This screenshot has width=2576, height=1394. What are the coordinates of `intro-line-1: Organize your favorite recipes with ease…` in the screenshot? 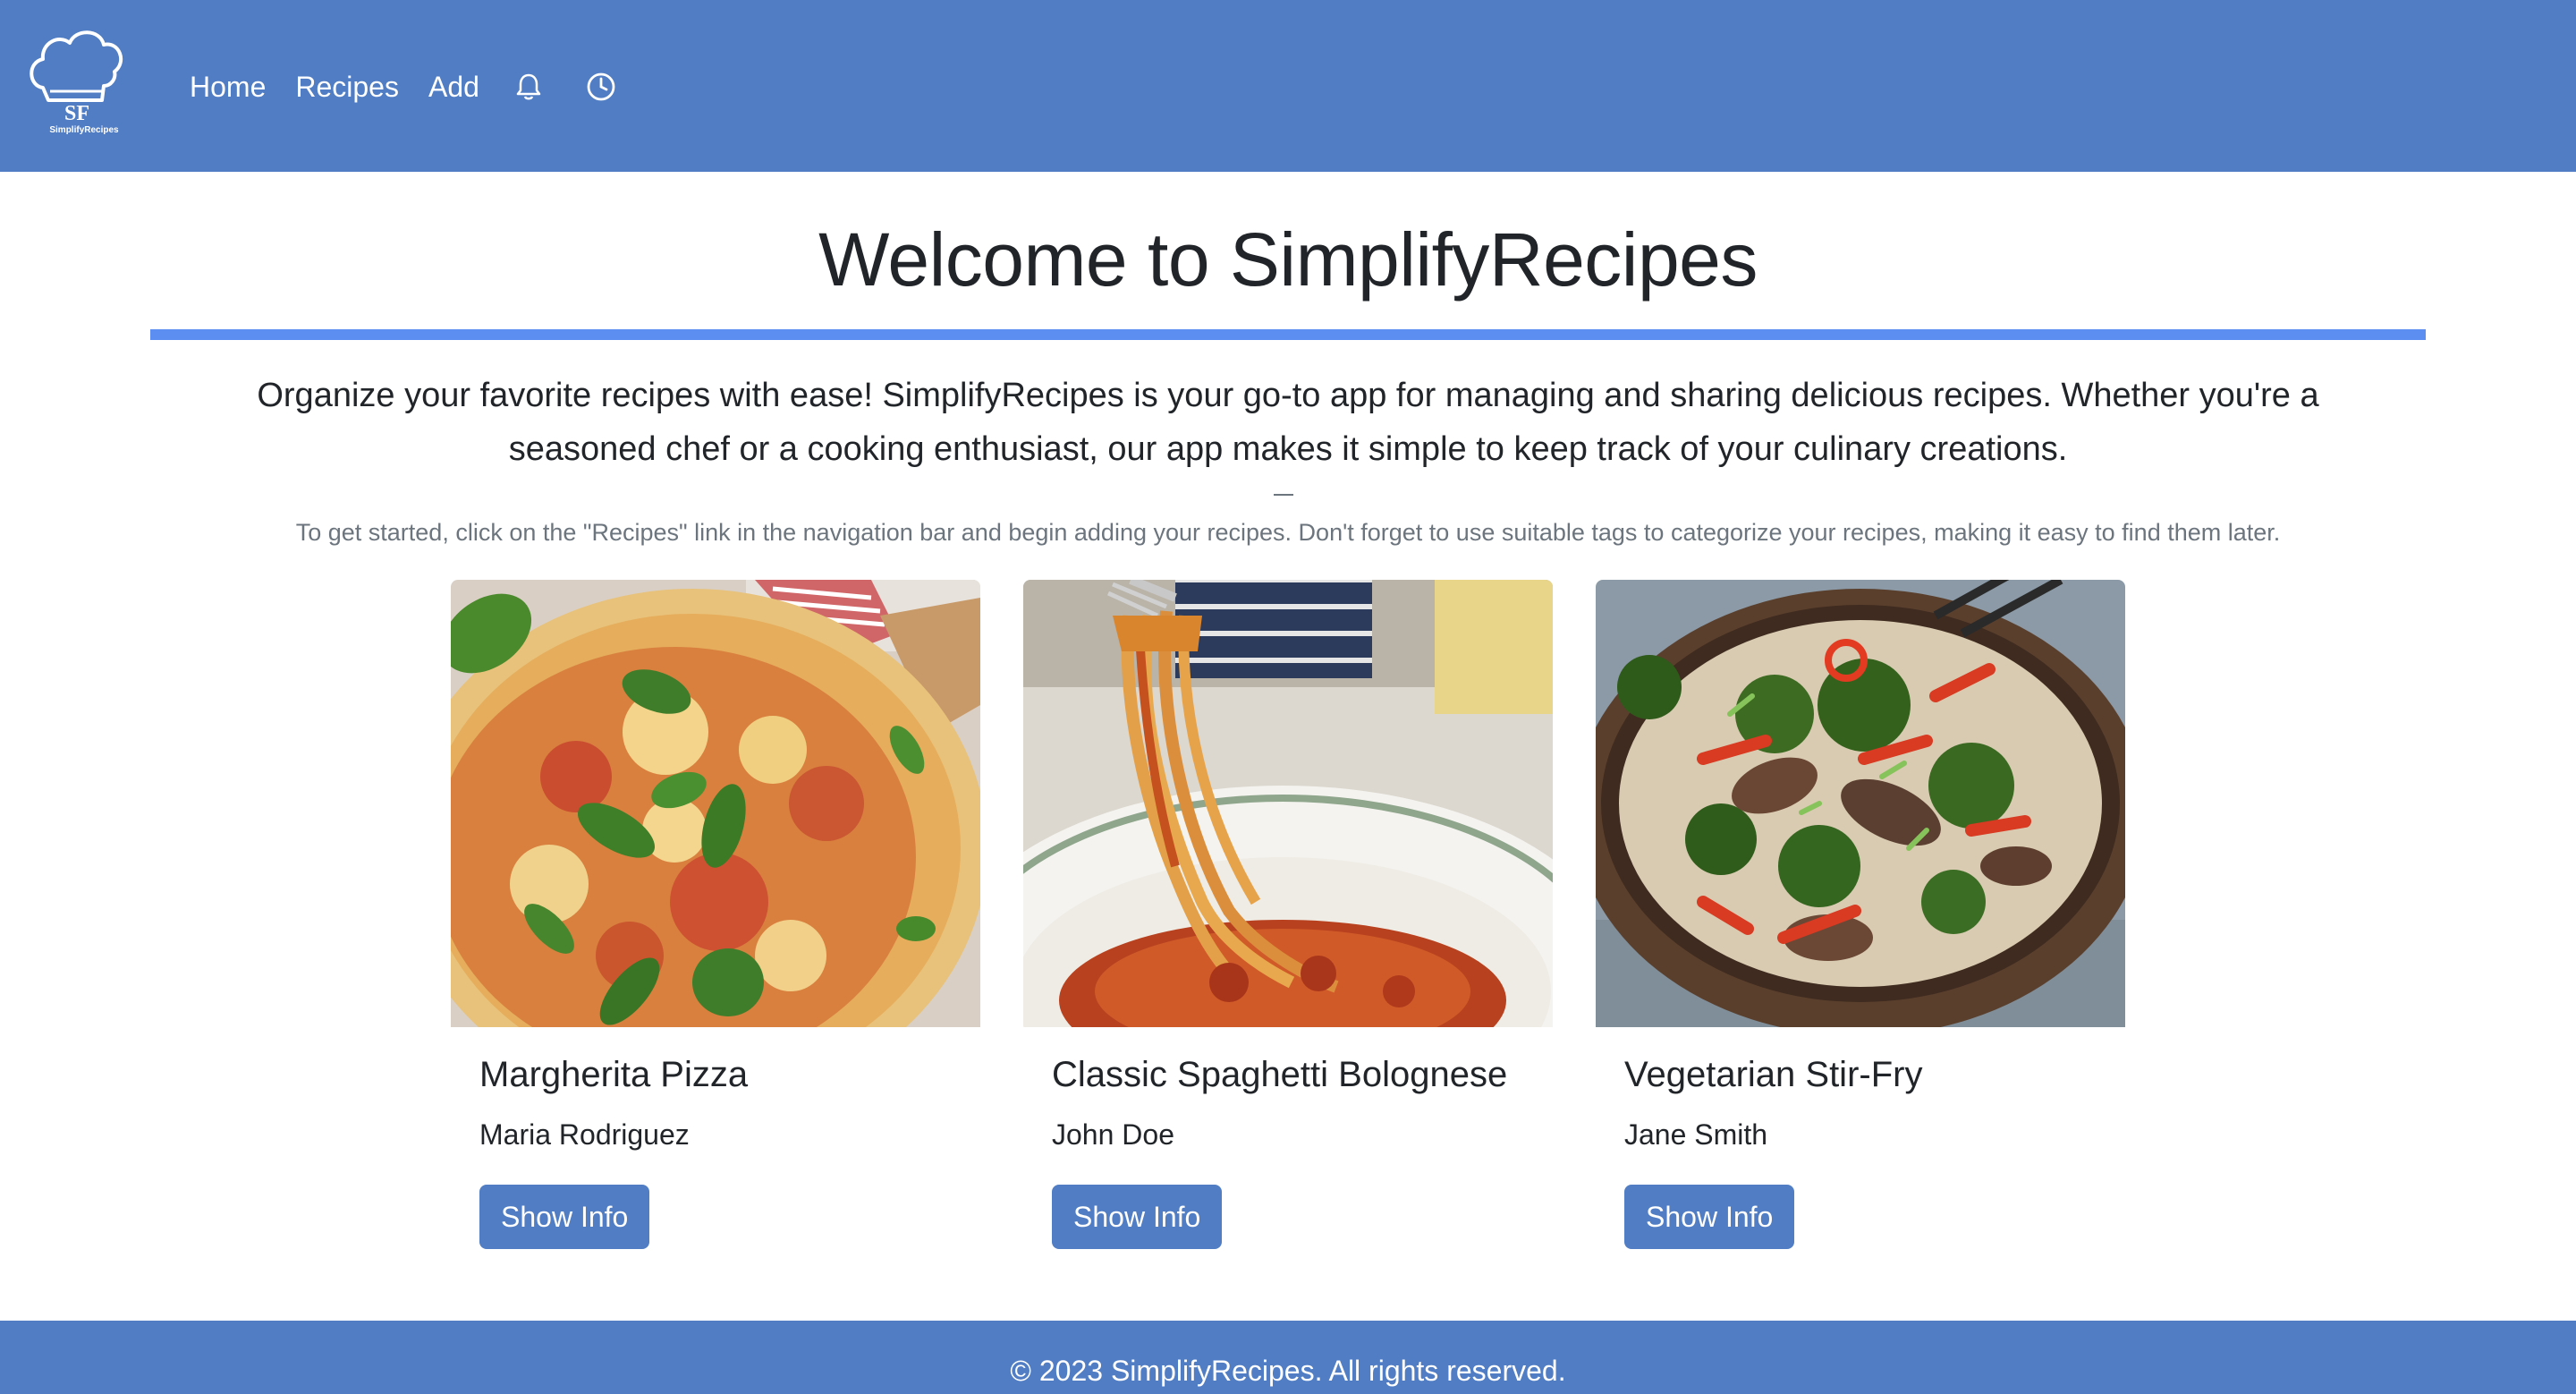 It's located at (1288, 396).